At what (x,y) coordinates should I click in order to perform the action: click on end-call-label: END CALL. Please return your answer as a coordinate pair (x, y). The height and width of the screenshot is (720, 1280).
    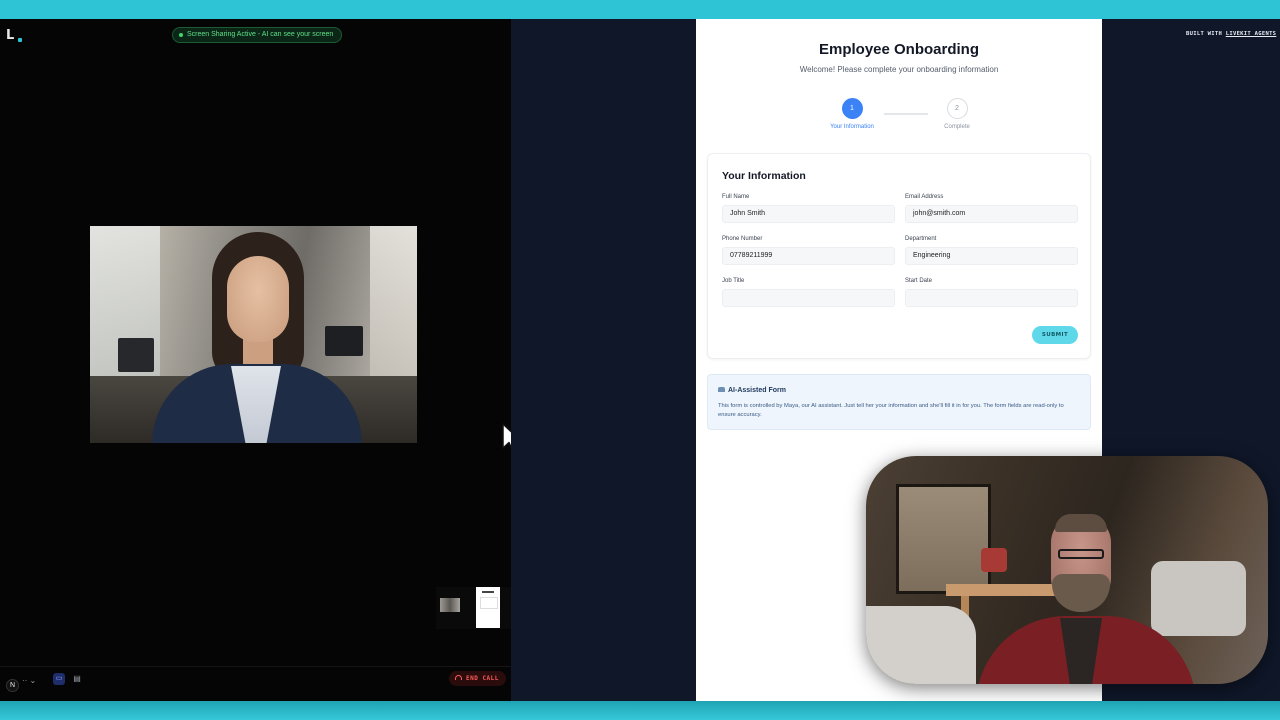
    Looking at the image, I should click on (482, 678).